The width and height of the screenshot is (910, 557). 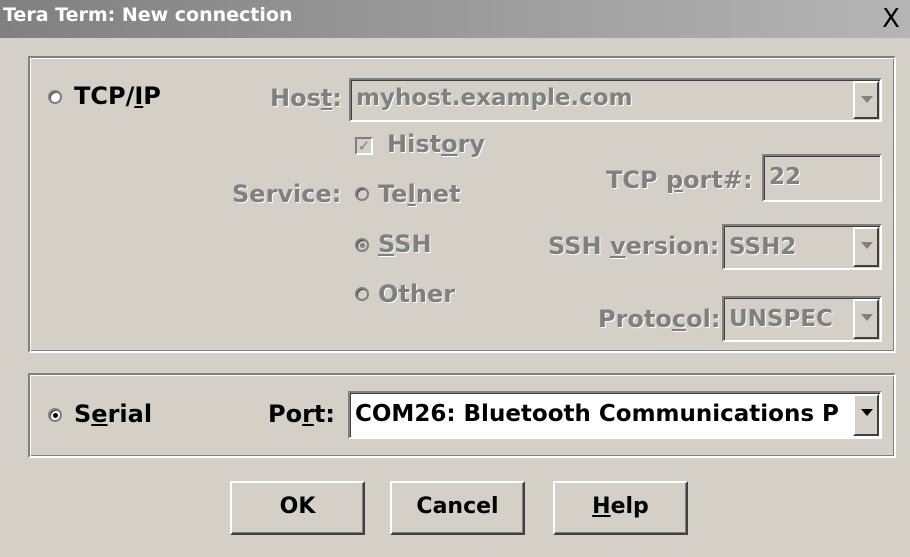 What do you see at coordinates (659, 319) in the screenshot?
I see `protocol-label: Protocol:` at bounding box center [659, 319].